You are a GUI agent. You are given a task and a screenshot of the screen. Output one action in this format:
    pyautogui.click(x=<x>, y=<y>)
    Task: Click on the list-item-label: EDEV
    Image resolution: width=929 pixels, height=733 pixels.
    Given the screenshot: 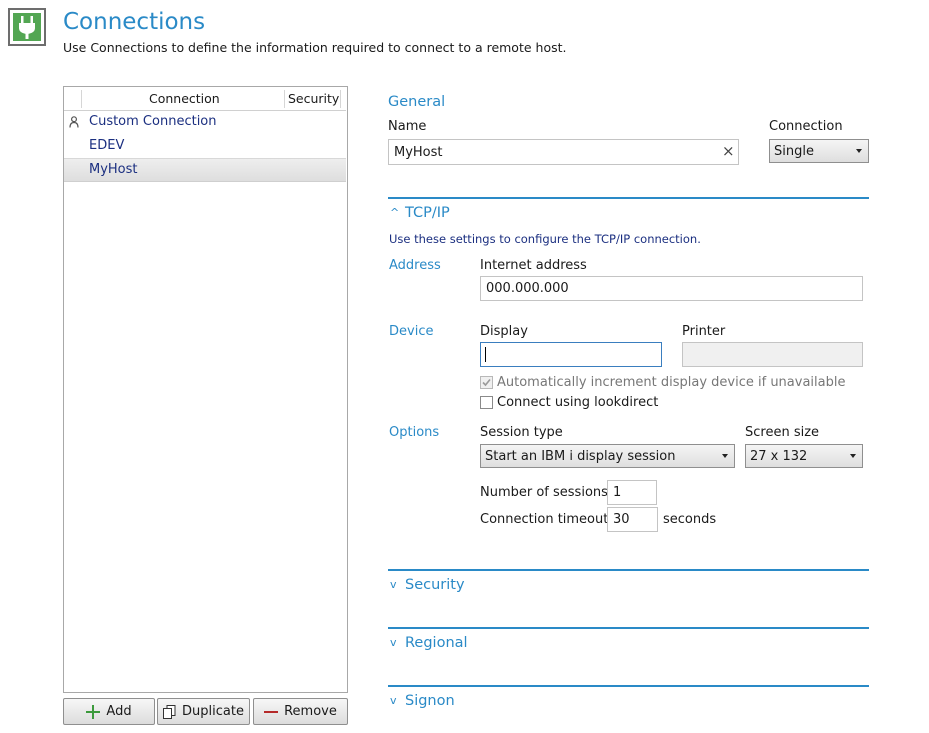 What is the action you would take?
    pyautogui.click(x=107, y=145)
    